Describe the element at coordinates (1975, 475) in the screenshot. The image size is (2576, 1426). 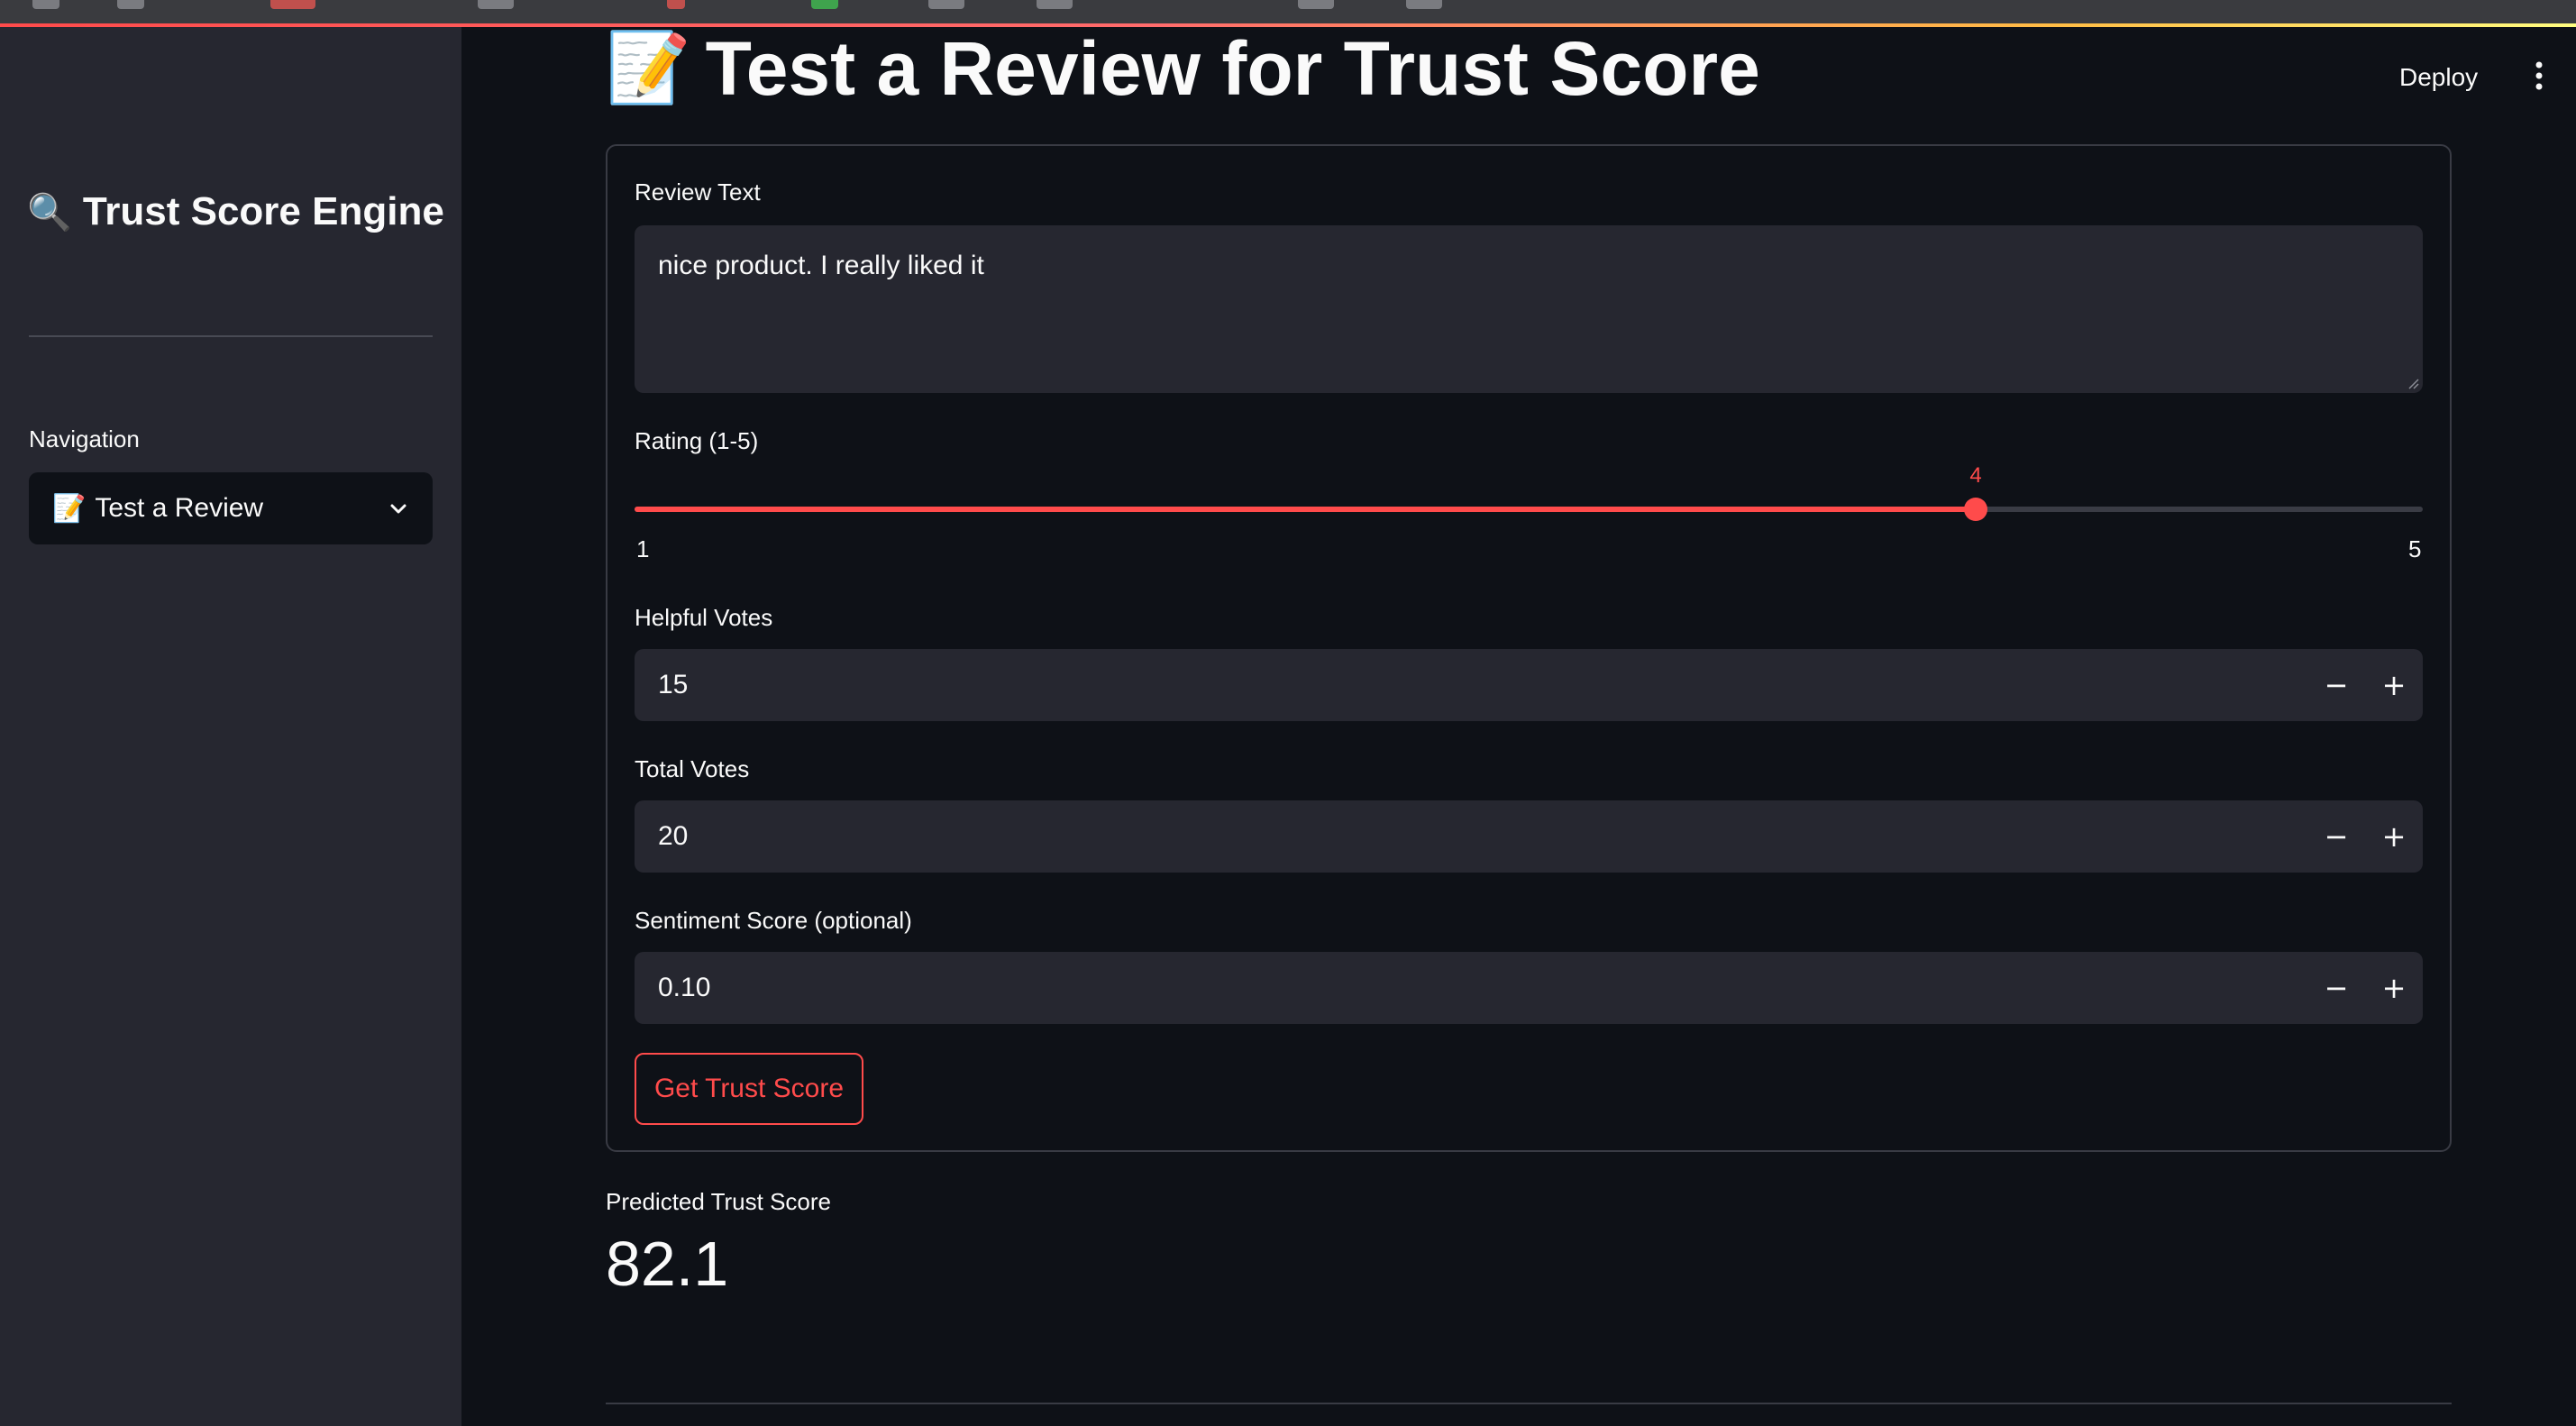
I see `rating-slider-value: 4` at that location.